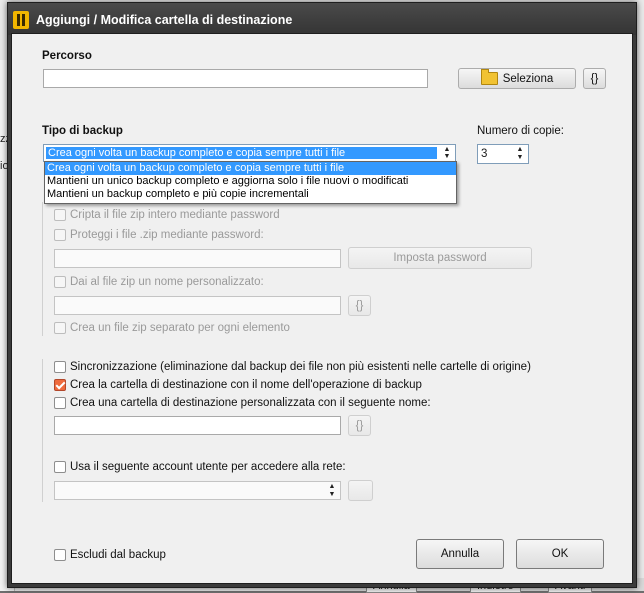 The width and height of the screenshot is (644, 593). I want to click on custom-zip-name-checkbox, so click(60, 282).